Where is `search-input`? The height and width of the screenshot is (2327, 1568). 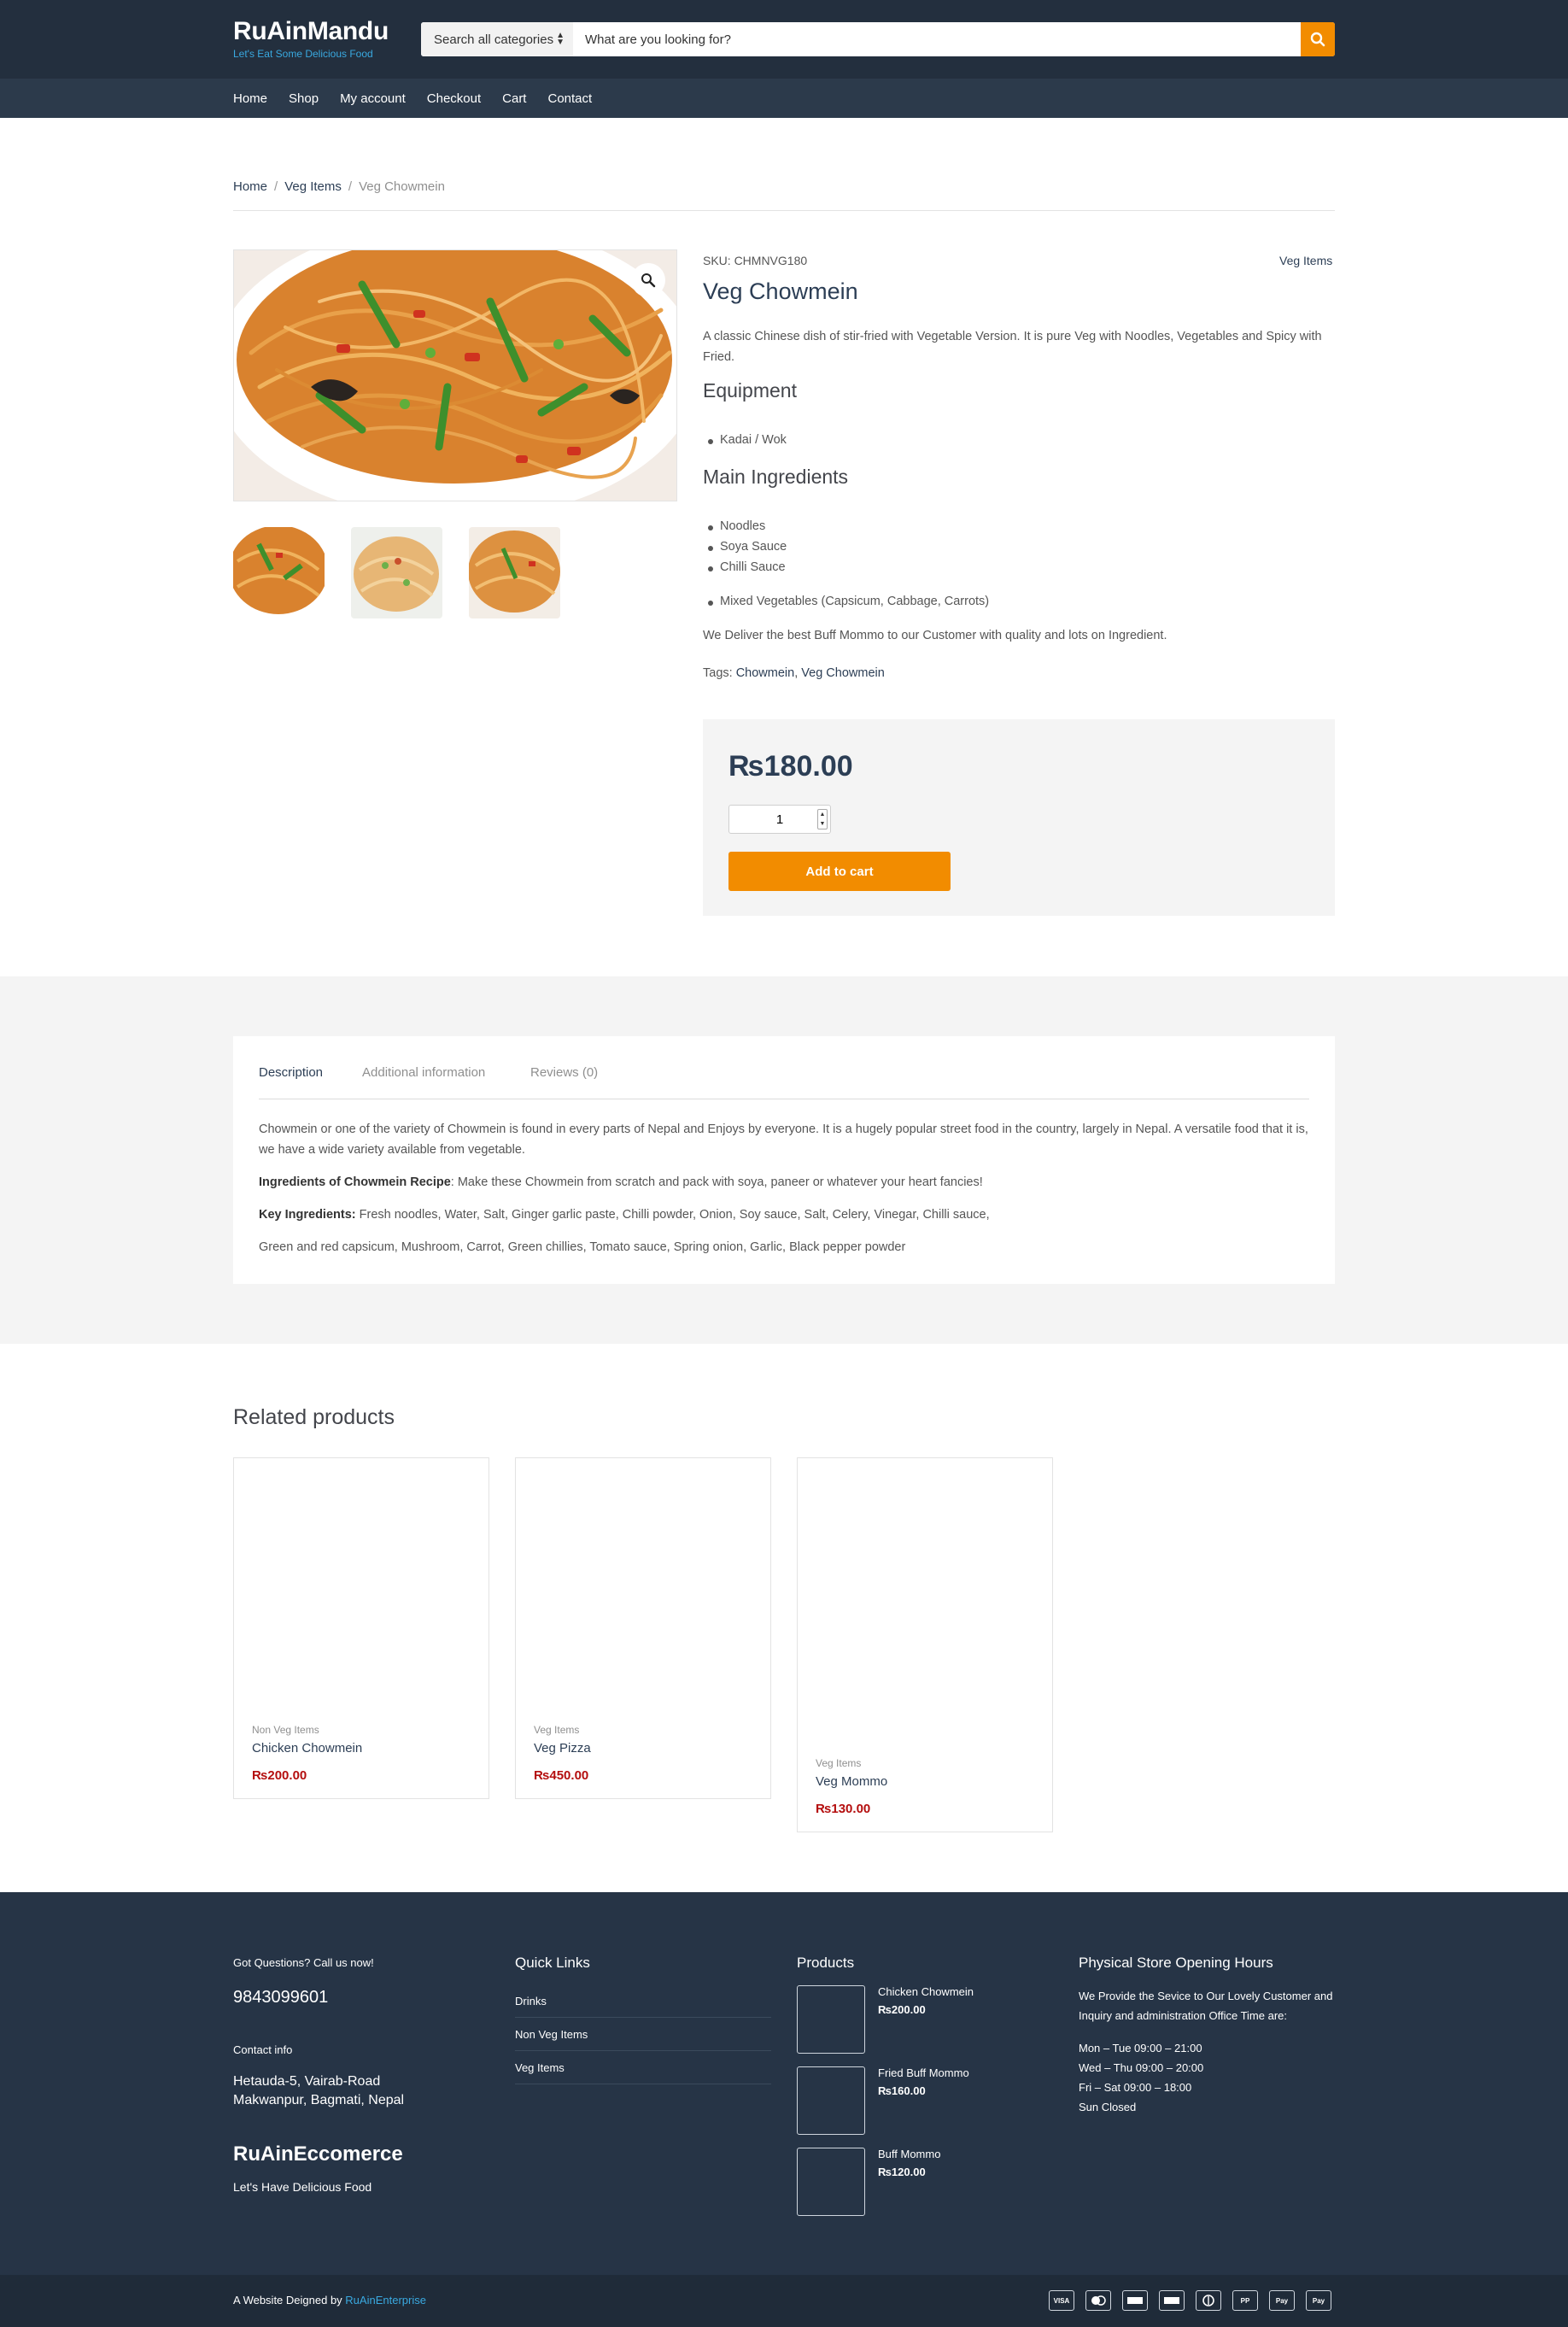 search-input is located at coordinates (937, 39).